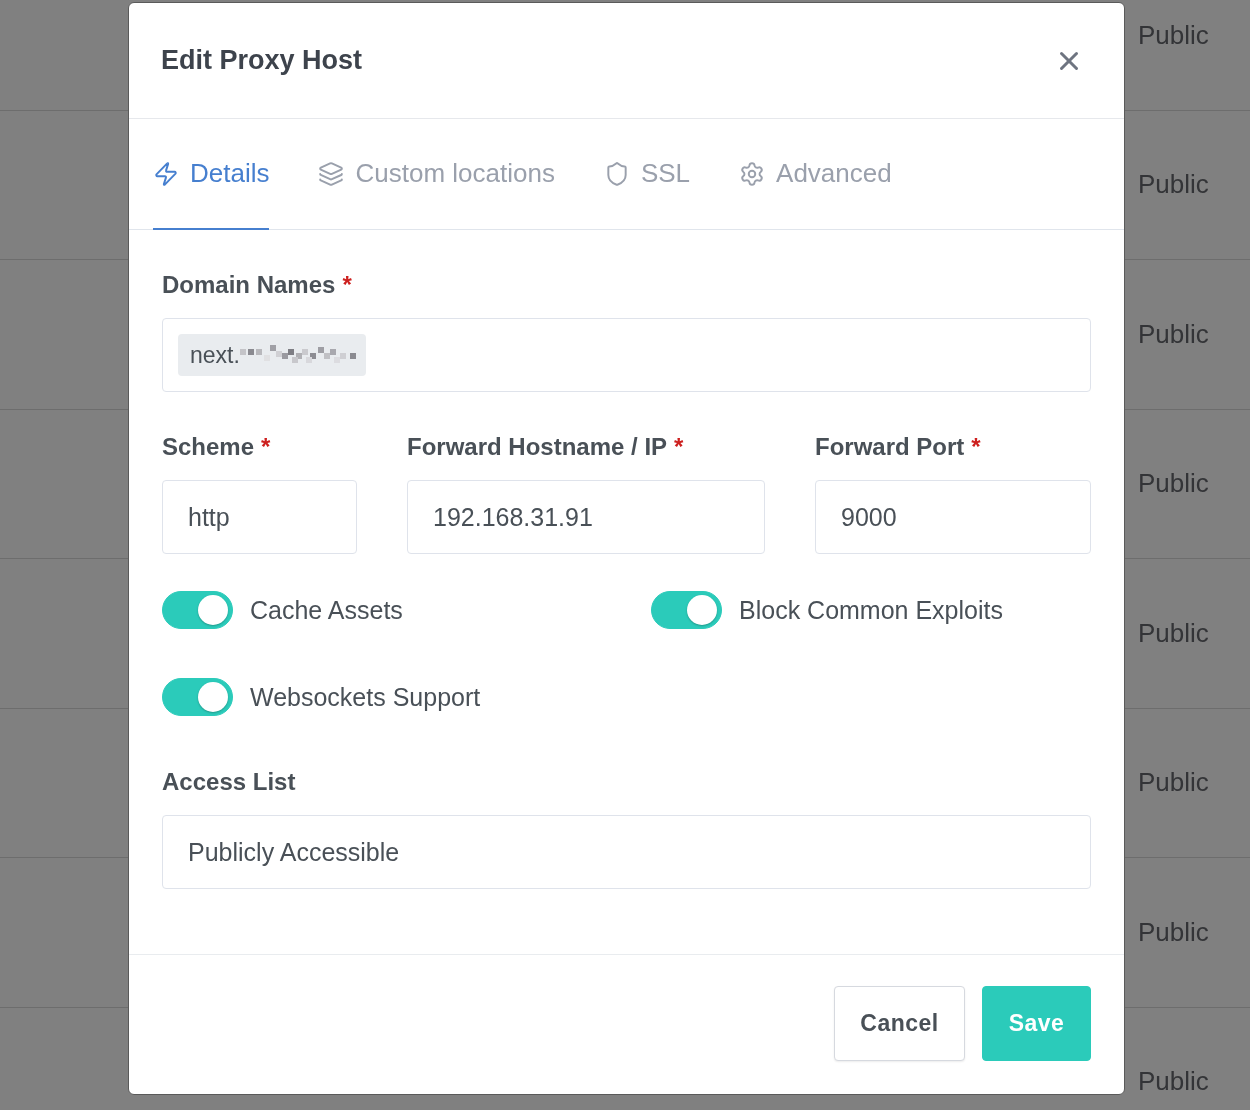 The width and height of the screenshot is (1250, 1110). I want to click on toggle-label: Websockets Support, so click(365, 697).